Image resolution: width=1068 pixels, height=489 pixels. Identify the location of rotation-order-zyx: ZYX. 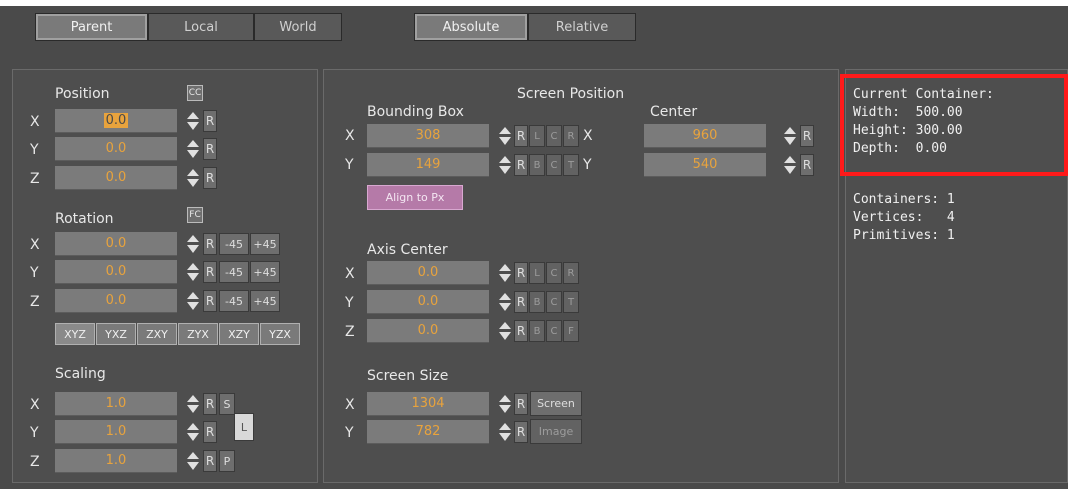
(198, 334).